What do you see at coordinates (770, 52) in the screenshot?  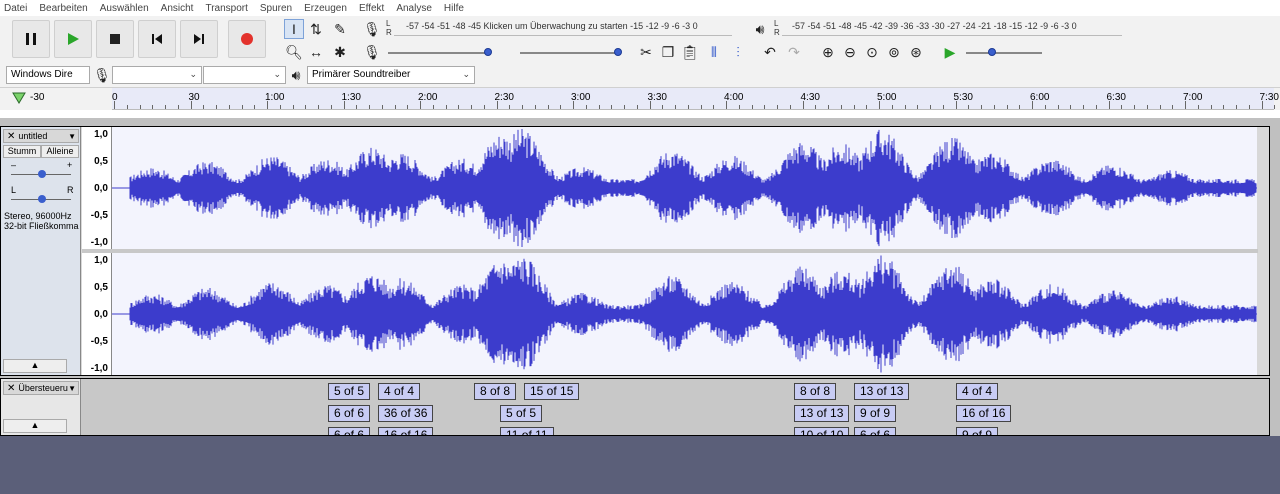 I see `undo-button: ↶` at bounding box center [770, 52].